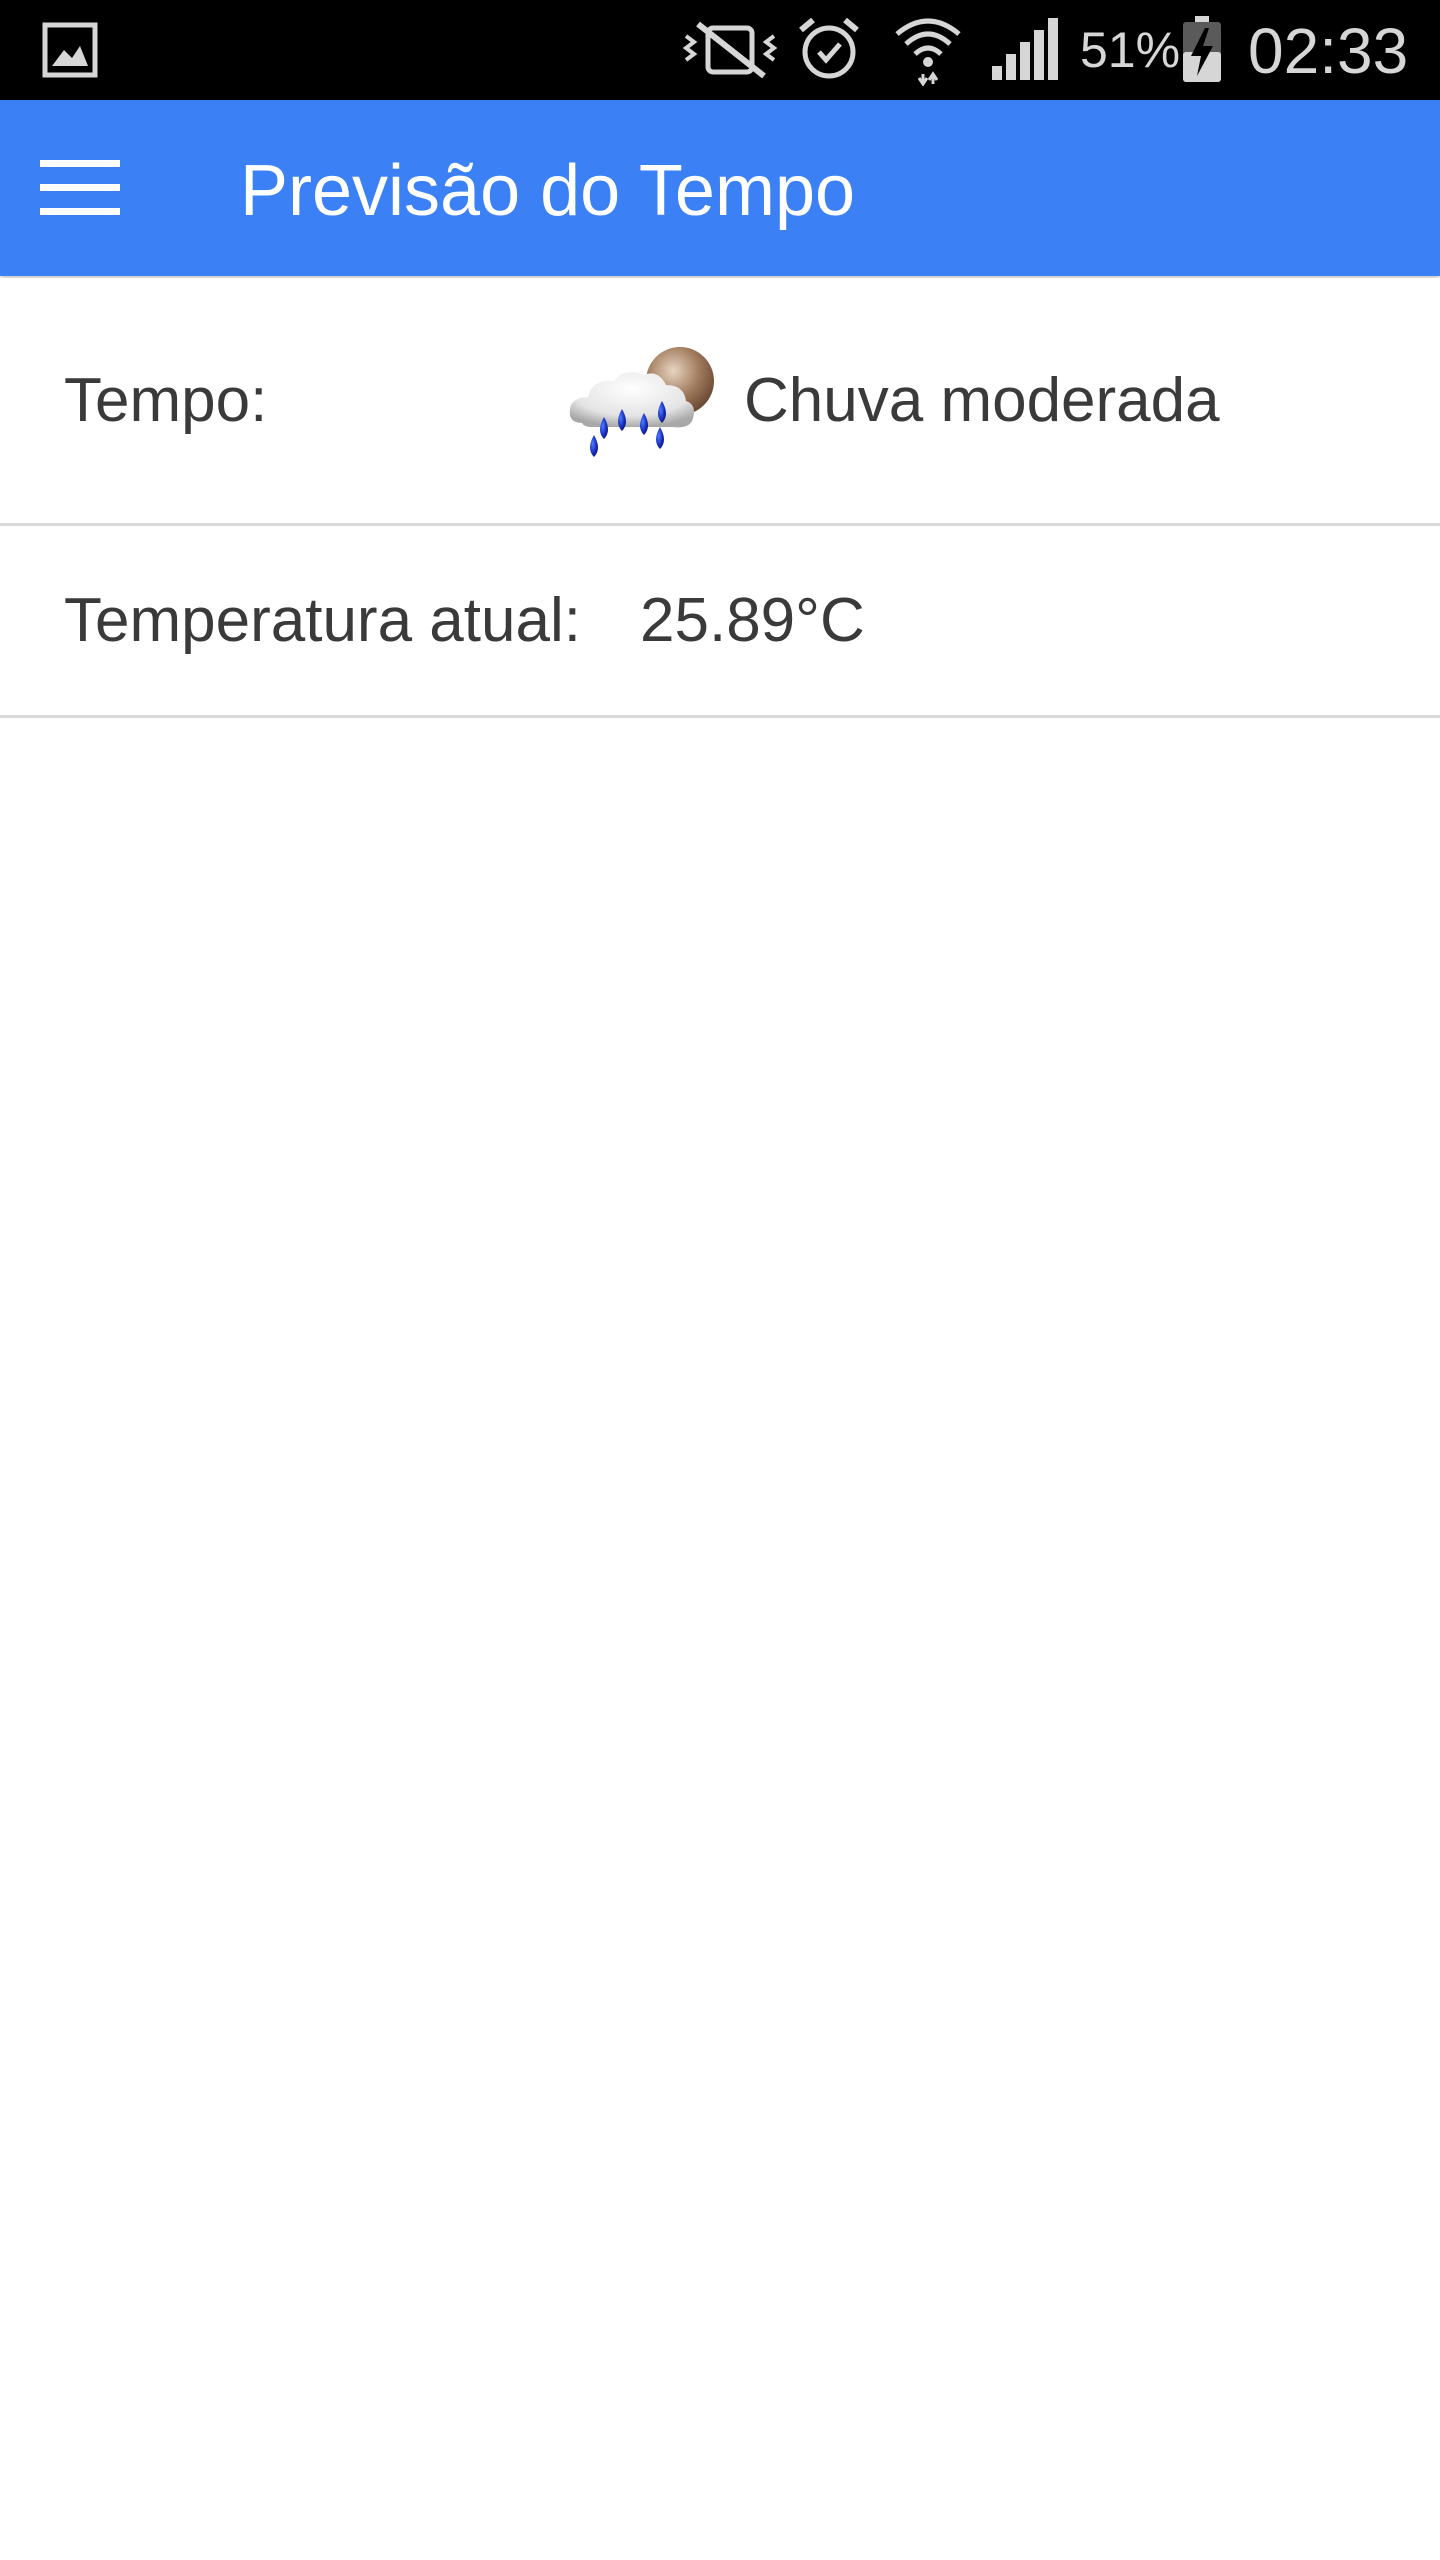 This screenshot has width=1440, height=2560. Describe the element at coordinates (70, 50) in the screenshot. I see `gallery-icon` at that location.